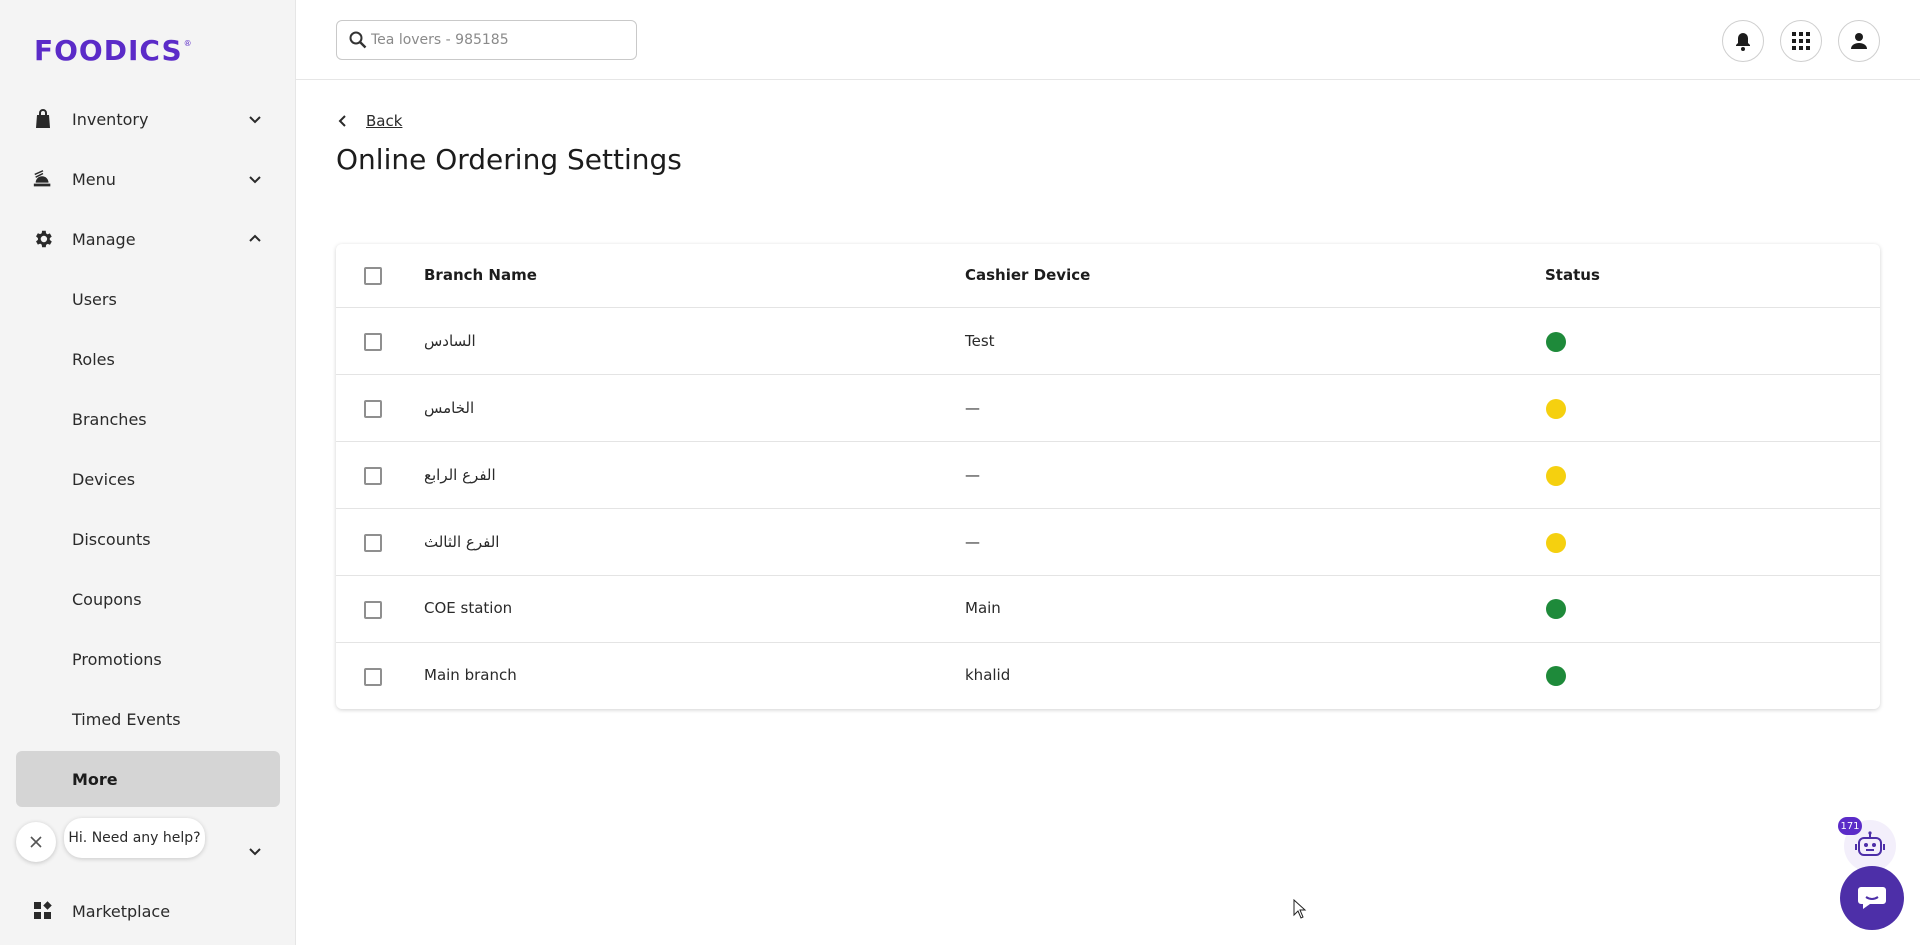 This screenshot has width=1920, height=945. I want to click on profile-button, so click(1859, 41).